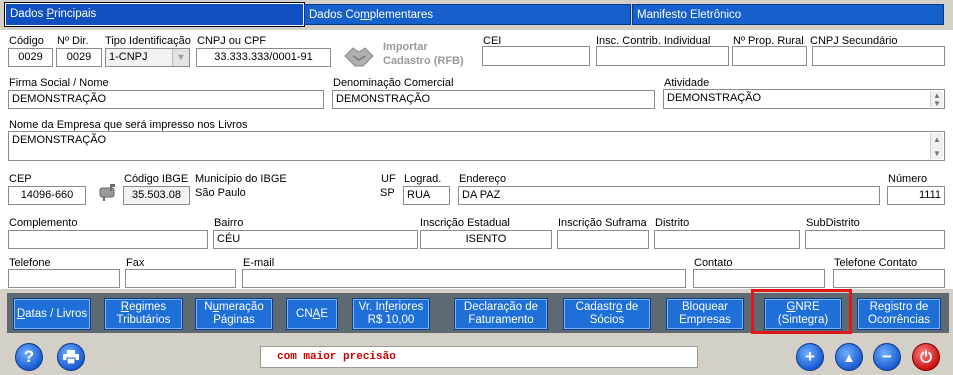 The image size is (953, 375). What do you see at coordinates (59, 83) in the screenshot?
I see `firma-label: Firma Social / Nome` at bounding box center [59, 83].